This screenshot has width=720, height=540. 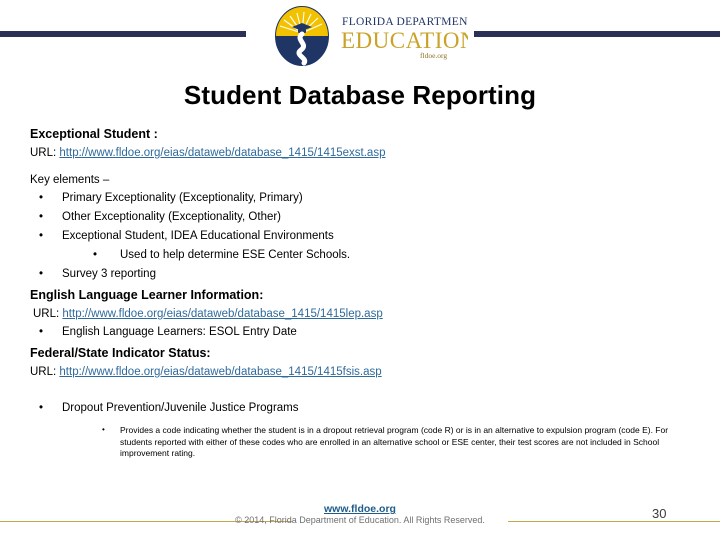 What do you see at coordinates (147, 295) in the screenshot?
I see `section-heading-english-language-learner: English Language Learner Information:` at bounding box center [147, 295].